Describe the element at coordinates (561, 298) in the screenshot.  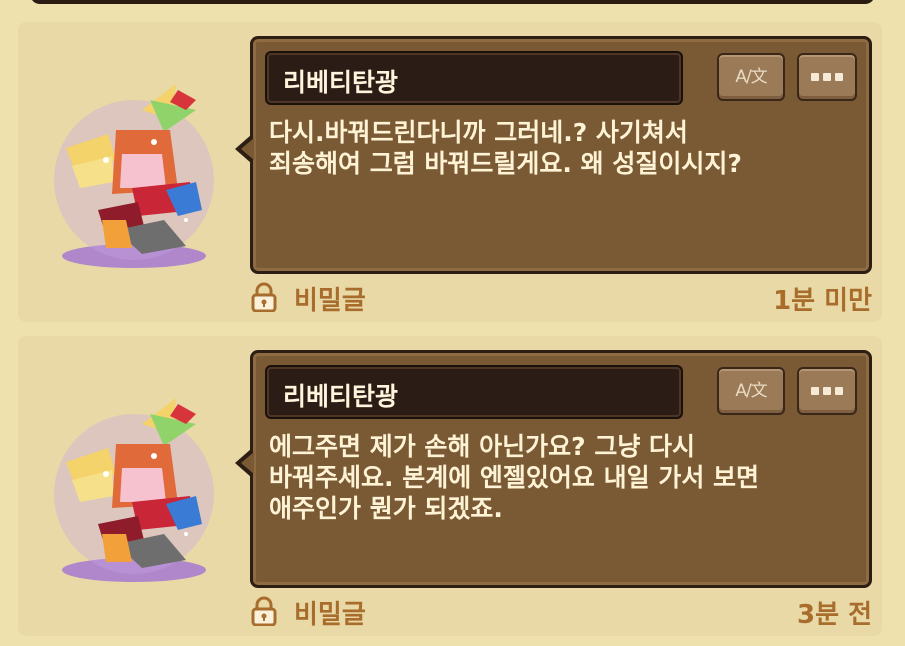
I see `message-footer: 비밀글 1분 미만` at that location.